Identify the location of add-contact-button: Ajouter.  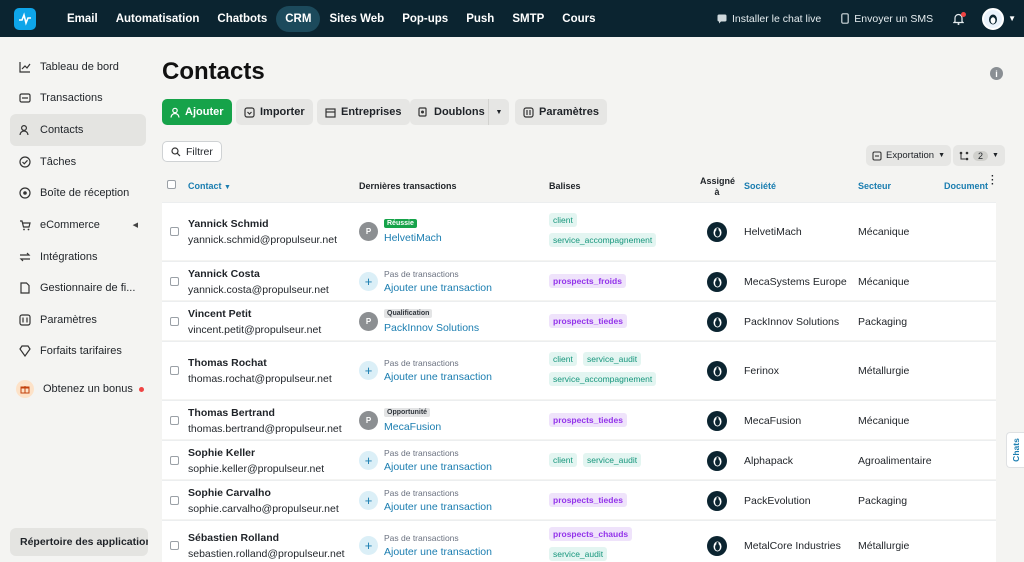
(197, 112).